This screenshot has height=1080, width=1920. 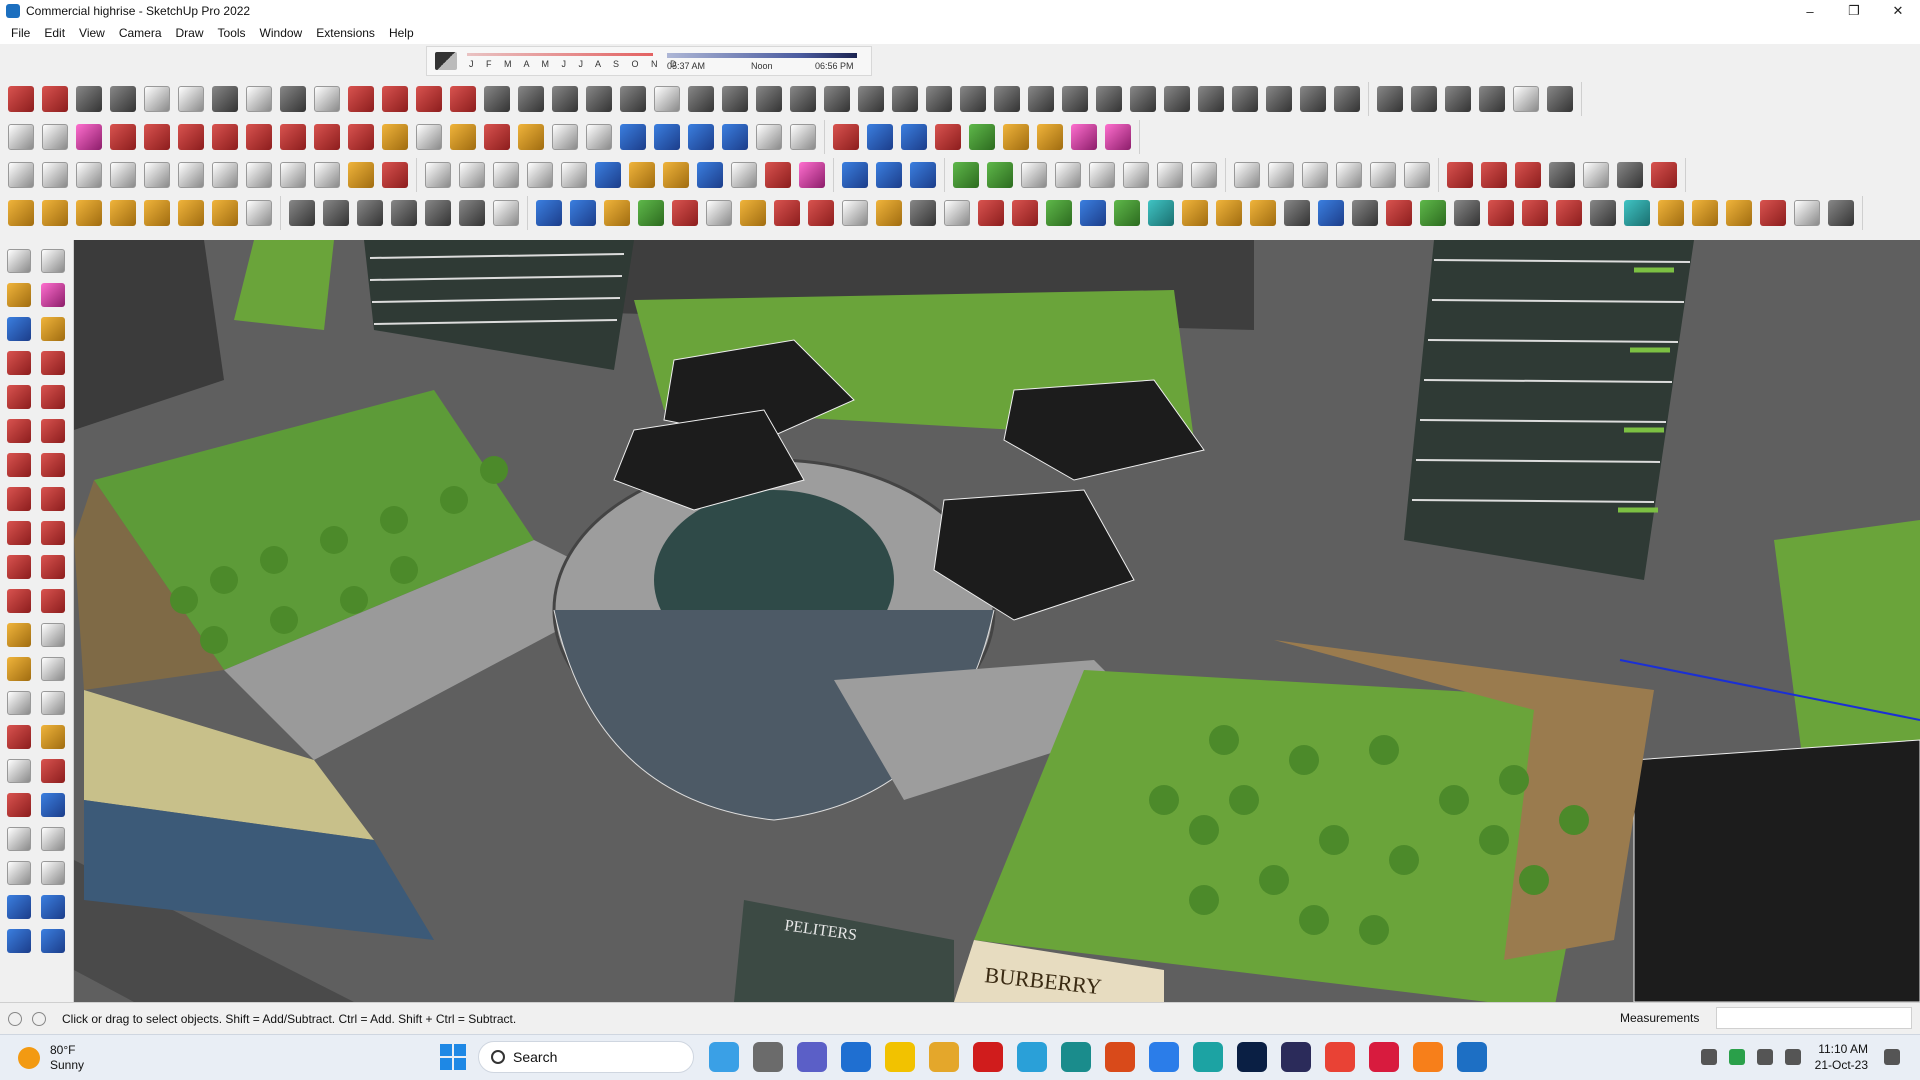 What do you see at coordinates (1349, 175) in the screenshot?
I see `shadows-icon` at bounding box center [1349, 175].